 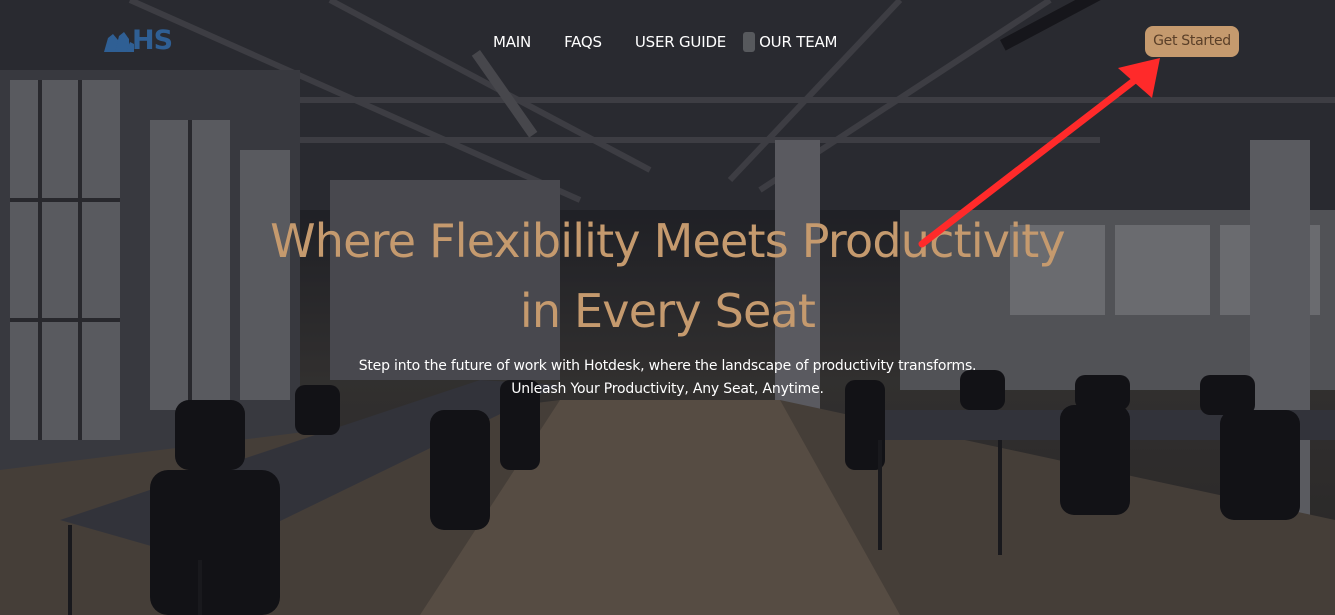 I want to click on nav-separator, so click(x=749, y=42).